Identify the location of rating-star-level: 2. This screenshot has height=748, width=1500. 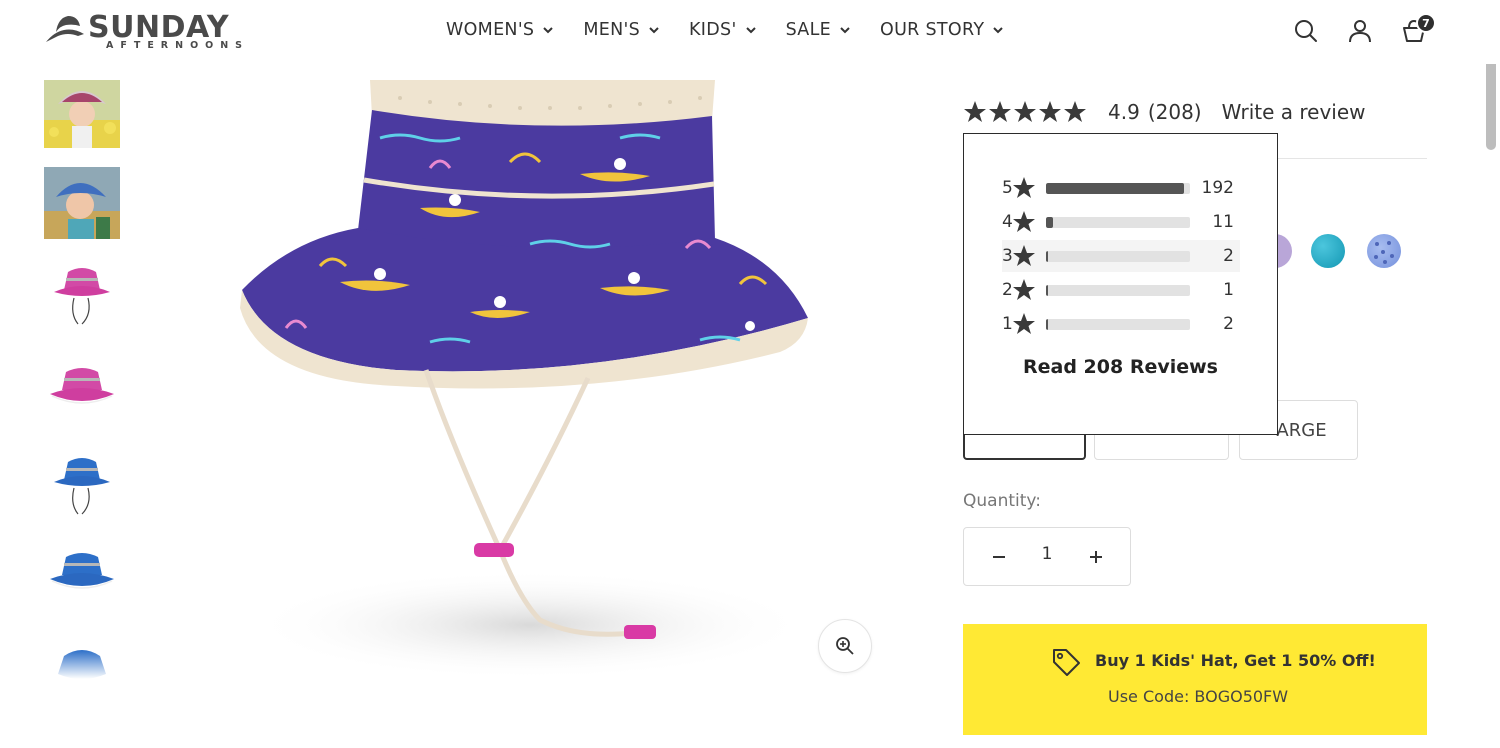
(1007, 290).